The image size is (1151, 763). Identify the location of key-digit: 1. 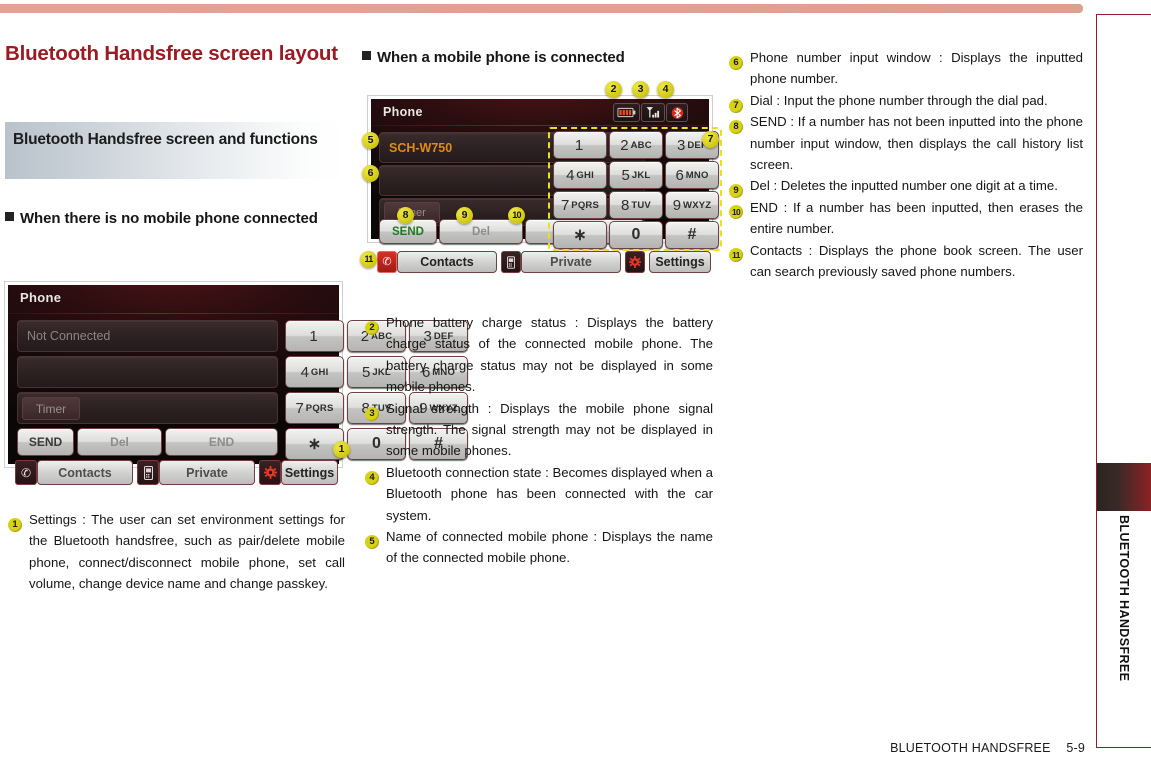
(313, 336).